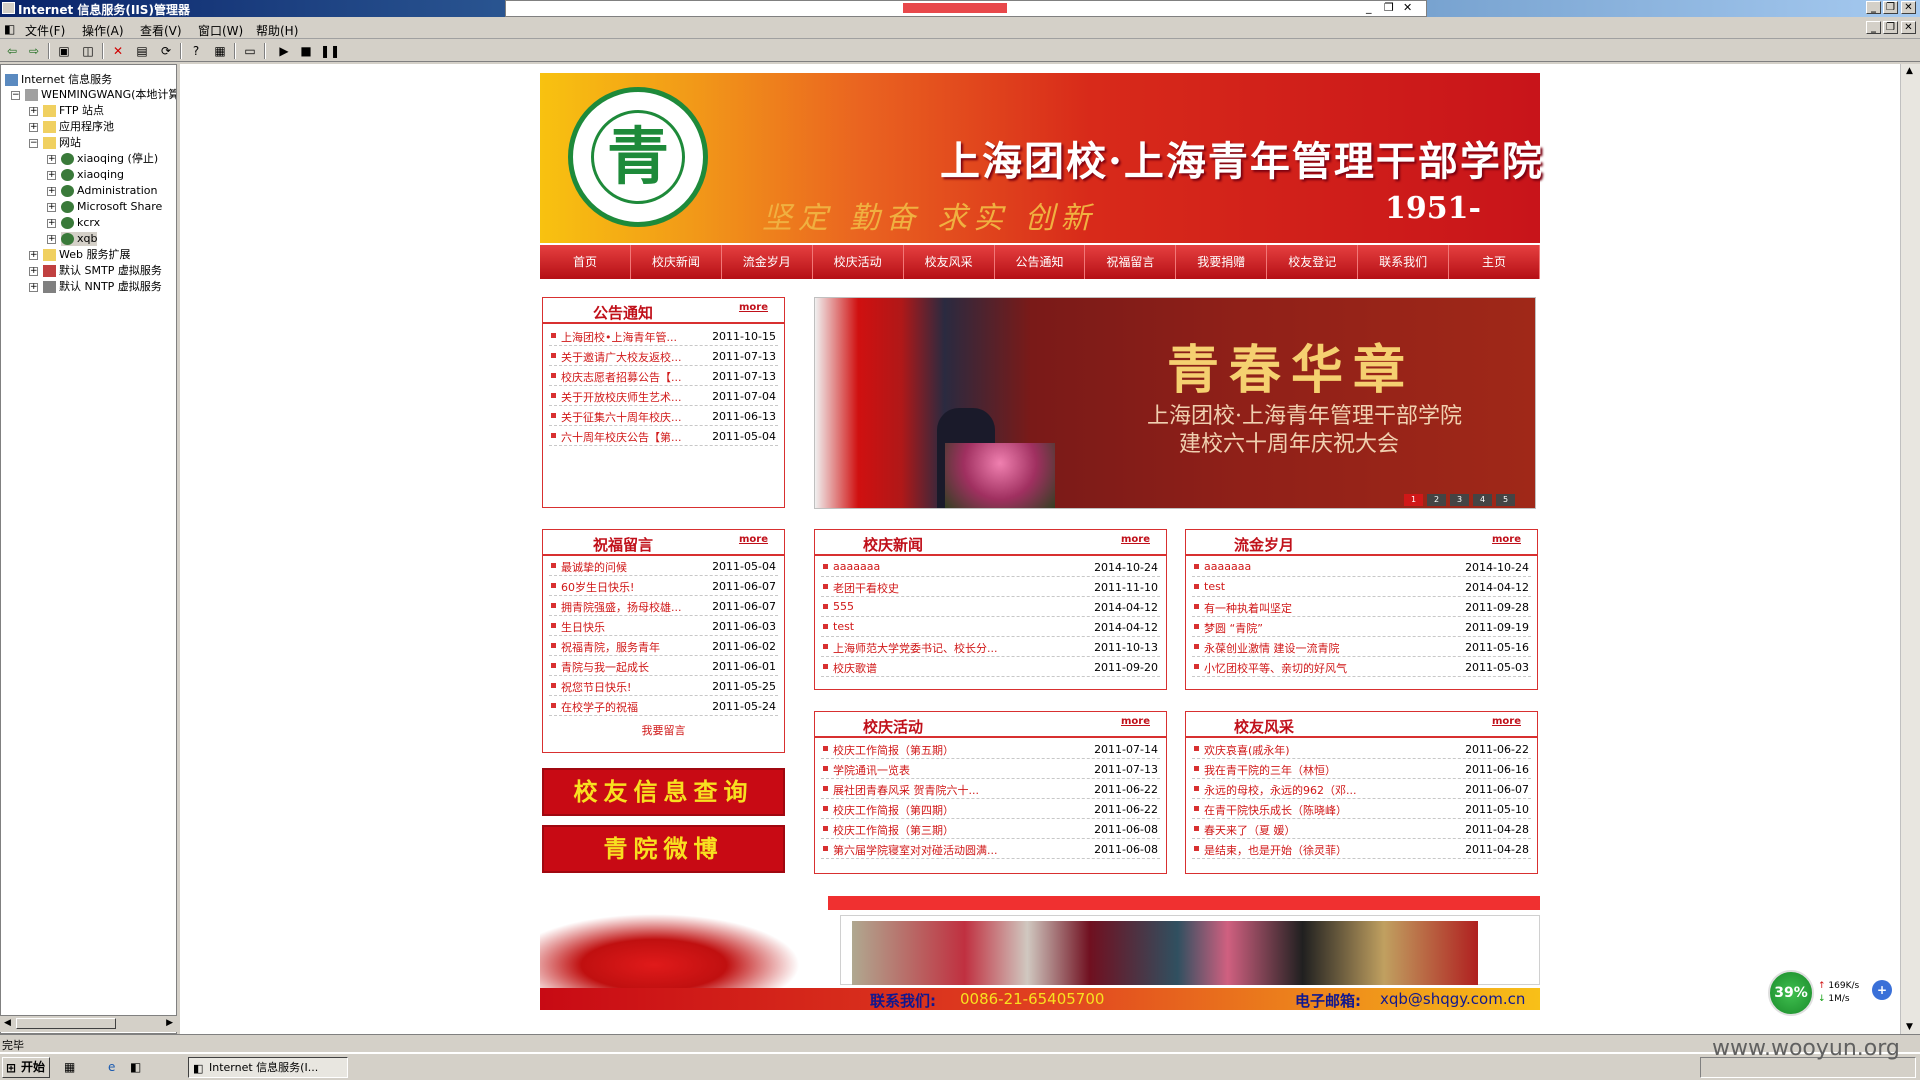  What do you see at coordinates (111, 1067) in the screenshot?
I see `ie-icon: e` at bounding box center [111, 1067].